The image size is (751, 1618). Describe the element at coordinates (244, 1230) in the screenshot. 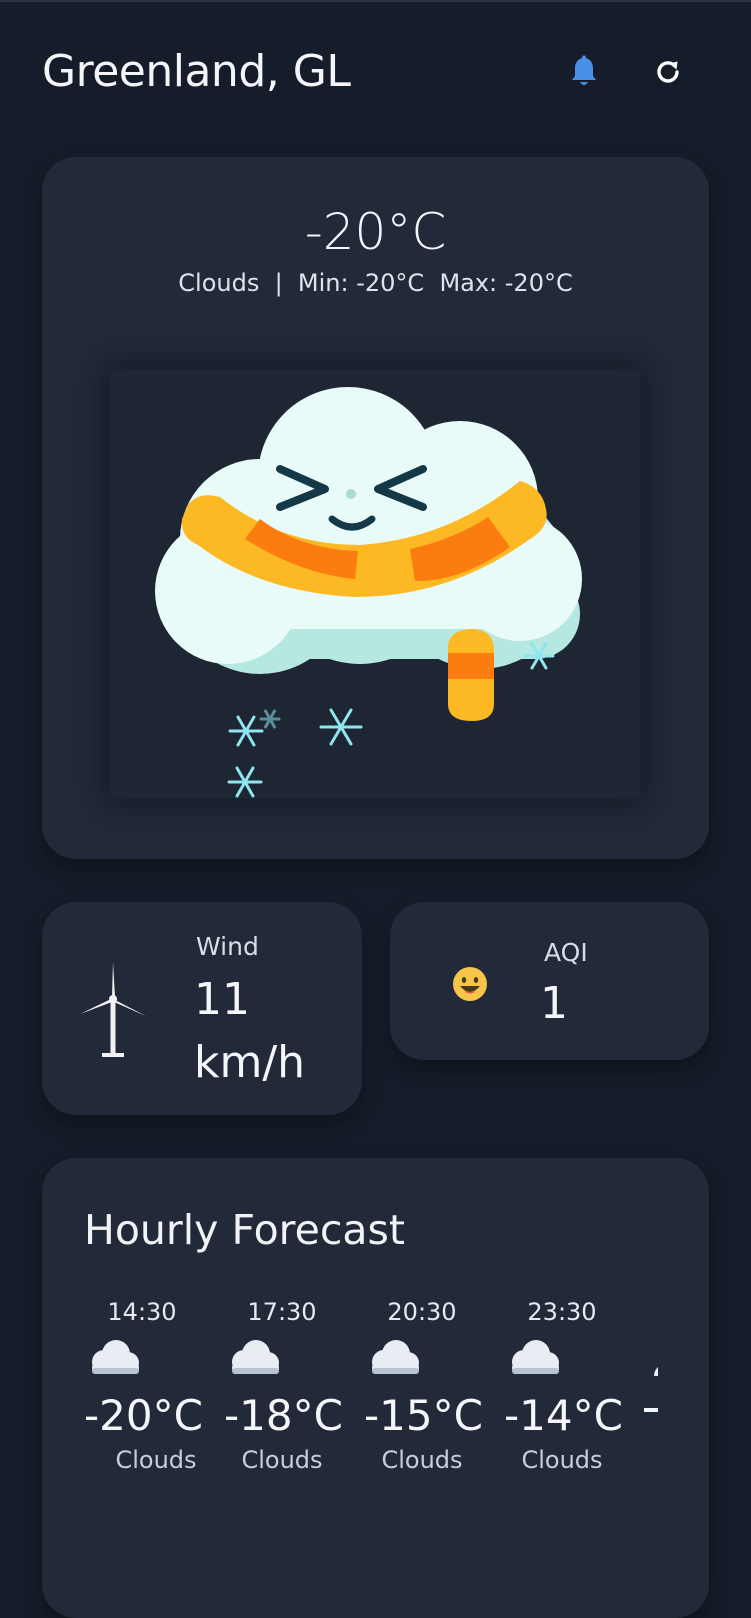

I see `hourly-forecast-title: Hourly Forecast` at that location.